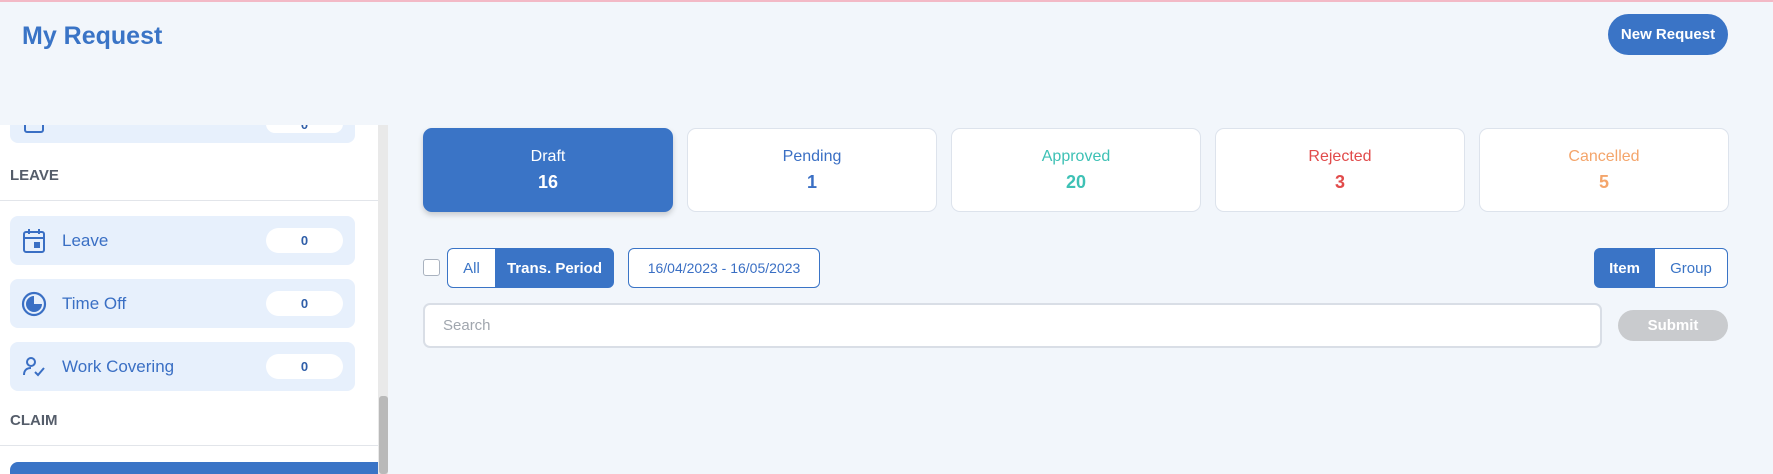  I want to click on sidebar-item-label: Work Covering, so click(118, 366).